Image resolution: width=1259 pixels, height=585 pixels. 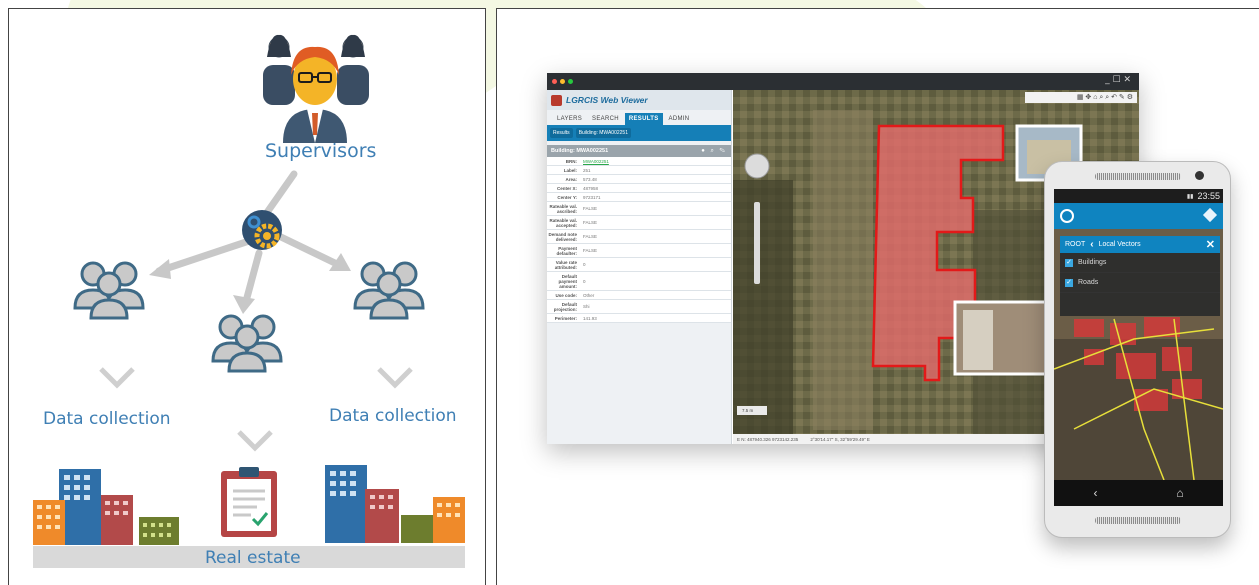 What do you see at coordinates (571, 161) in the screenshot?
I see `attribute-key: BRN:` at bounding box center [571, 161].